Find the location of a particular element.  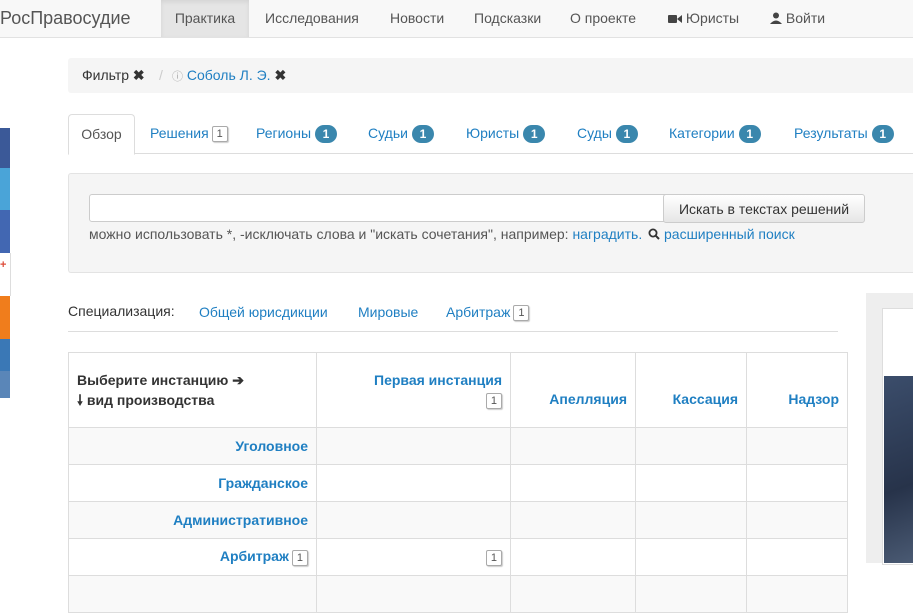

col-first-instance: Первая инстанция 1 is located at coordinates (413, 390).